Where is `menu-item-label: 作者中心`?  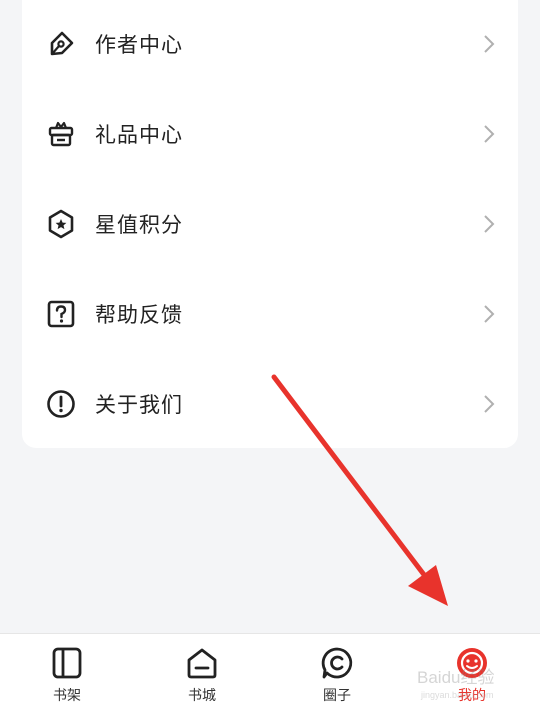 menu-item-label: 作者中心 is located at coordinates (139, 45).